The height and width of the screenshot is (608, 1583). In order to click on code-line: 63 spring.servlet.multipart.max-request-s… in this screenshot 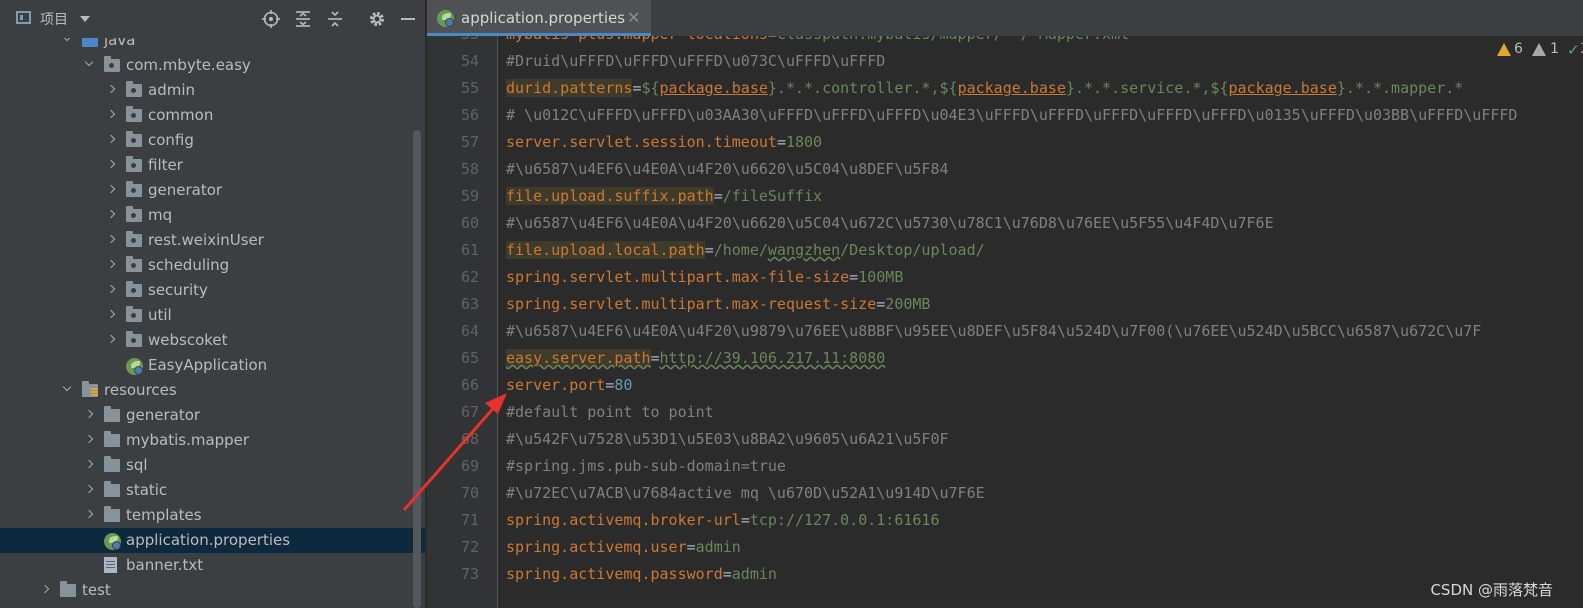, I will do `click(1005, 304)`.